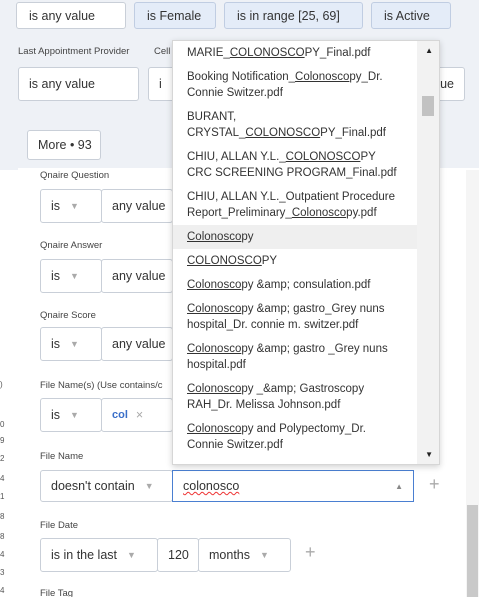 The width and height of the screenshot is (479, 597). Describe the element at coordinates (295, 285) in the screenshot. I see `suggestion-item: Colonoscopy &amp; consulation.pdf` at that location.